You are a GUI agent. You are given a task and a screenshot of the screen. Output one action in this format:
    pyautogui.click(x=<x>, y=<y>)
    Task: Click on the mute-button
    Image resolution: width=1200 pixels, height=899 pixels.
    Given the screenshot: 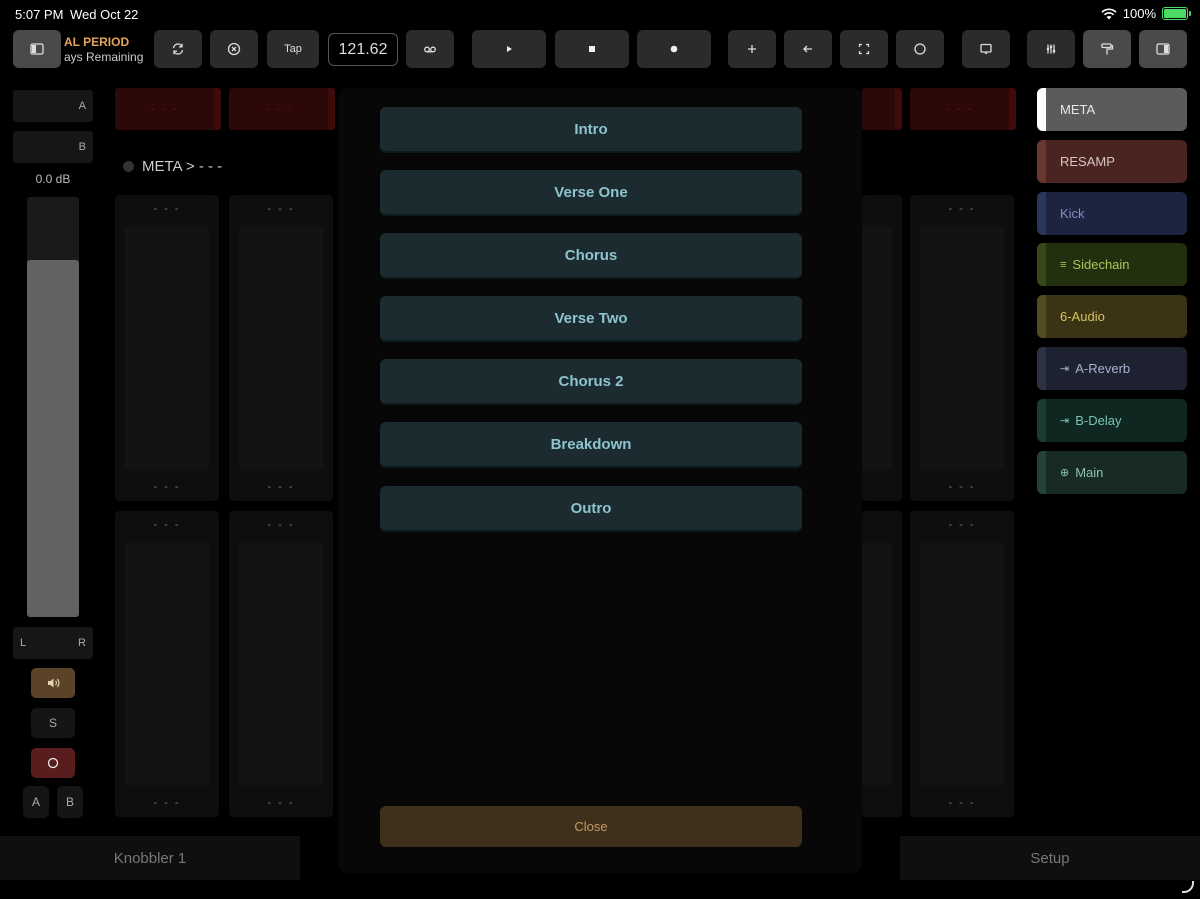 What is the action you would take?
    pyautogui.click(x=53, y=683)
    